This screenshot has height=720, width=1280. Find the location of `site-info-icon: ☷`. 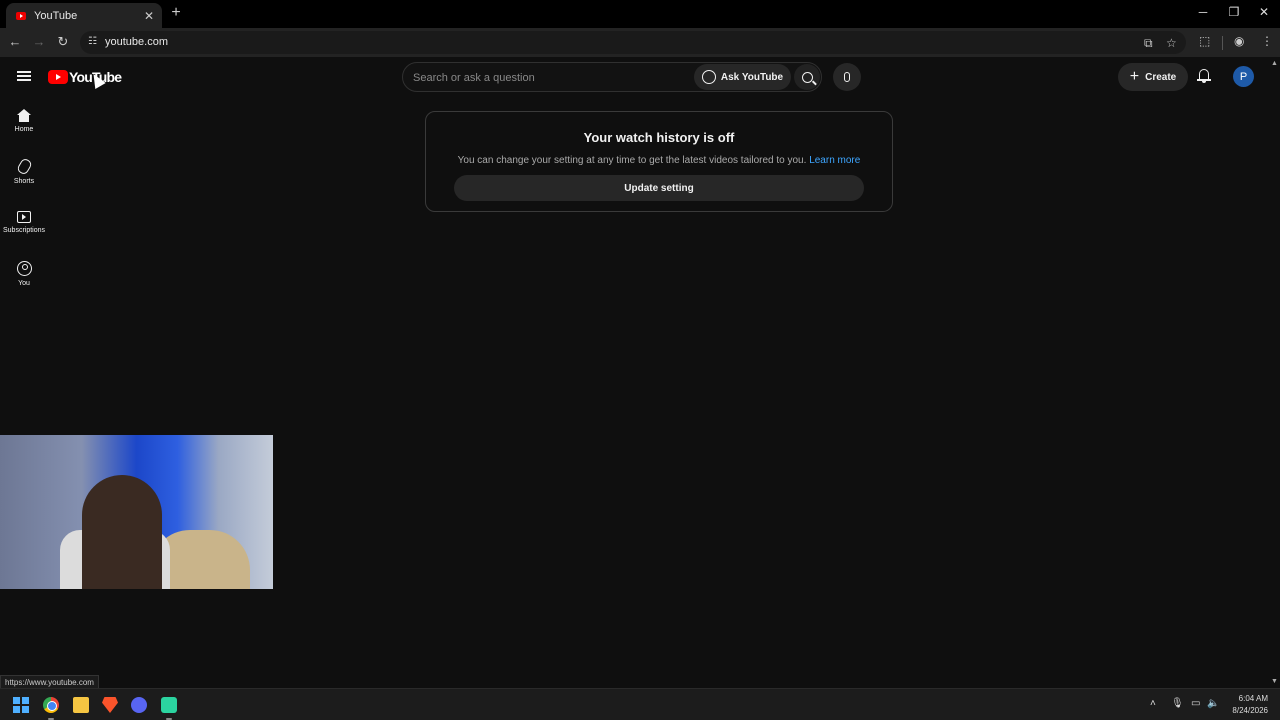

site-info-icon: ☷ is located at coordinates (92, 41).